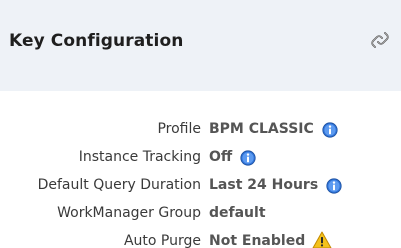 The image size is (401, 248). Describe the element at coordinates (179, 129) in the screenshot. I see `config-label: Profile` at that location.